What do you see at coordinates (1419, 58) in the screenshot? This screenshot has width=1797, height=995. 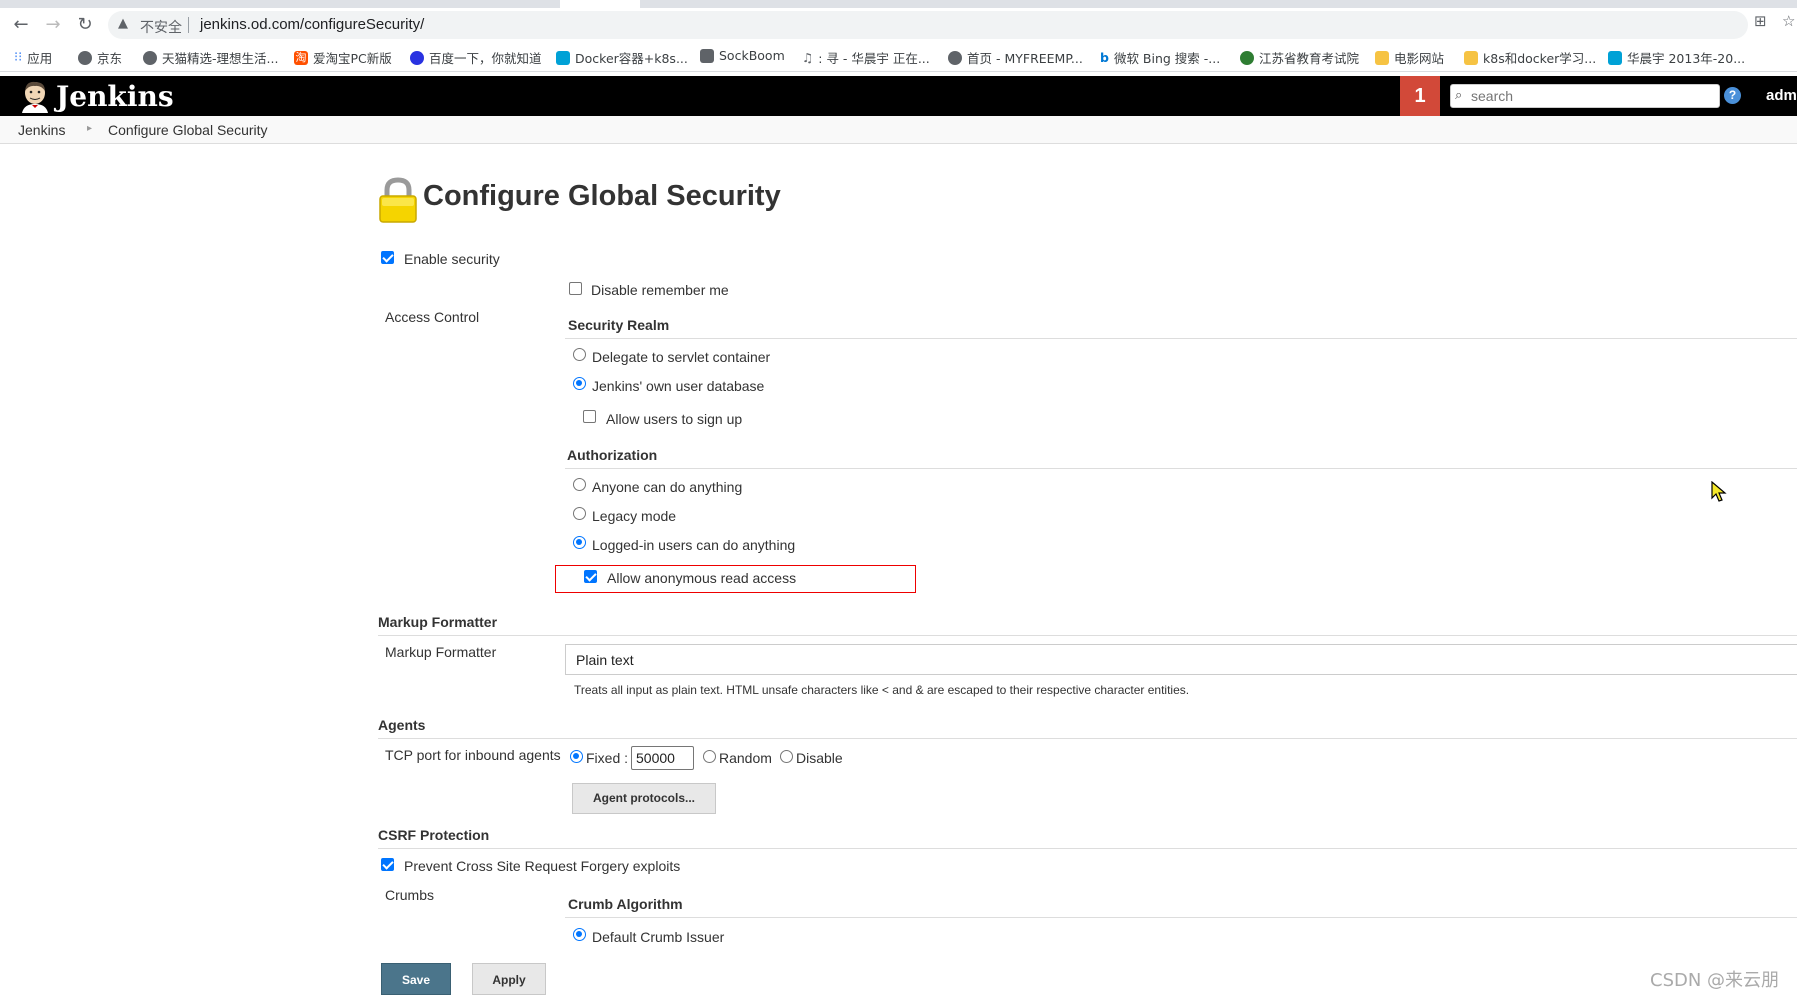 I see `bookmark-label: 电影网站` at bounding box center [1419, 58].